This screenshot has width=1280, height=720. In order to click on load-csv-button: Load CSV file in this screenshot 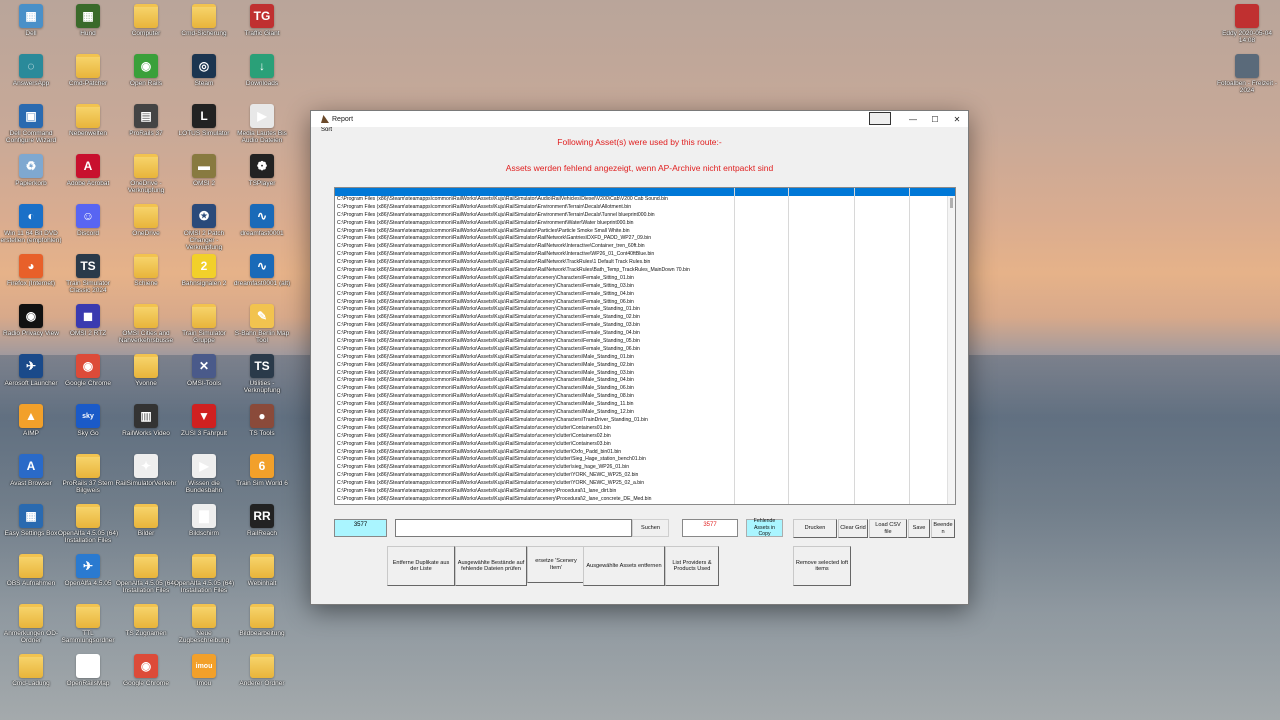, I will do `click(888, 528)`.